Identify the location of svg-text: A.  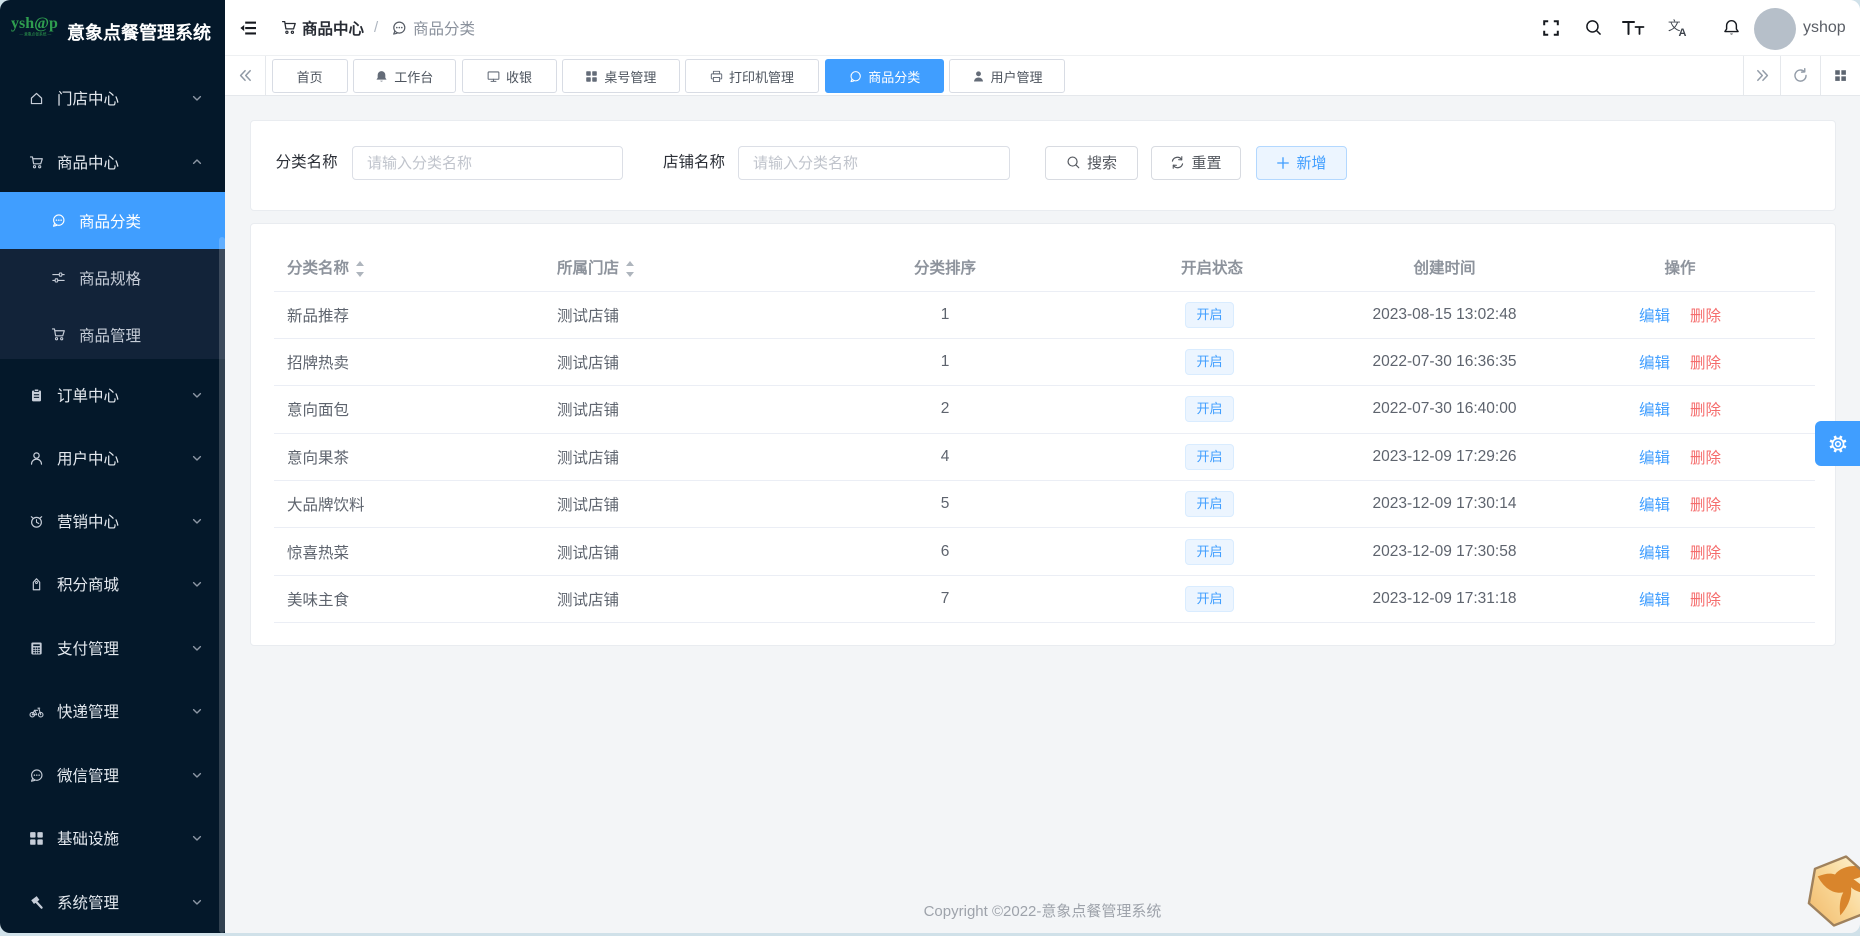
(1682, 32).